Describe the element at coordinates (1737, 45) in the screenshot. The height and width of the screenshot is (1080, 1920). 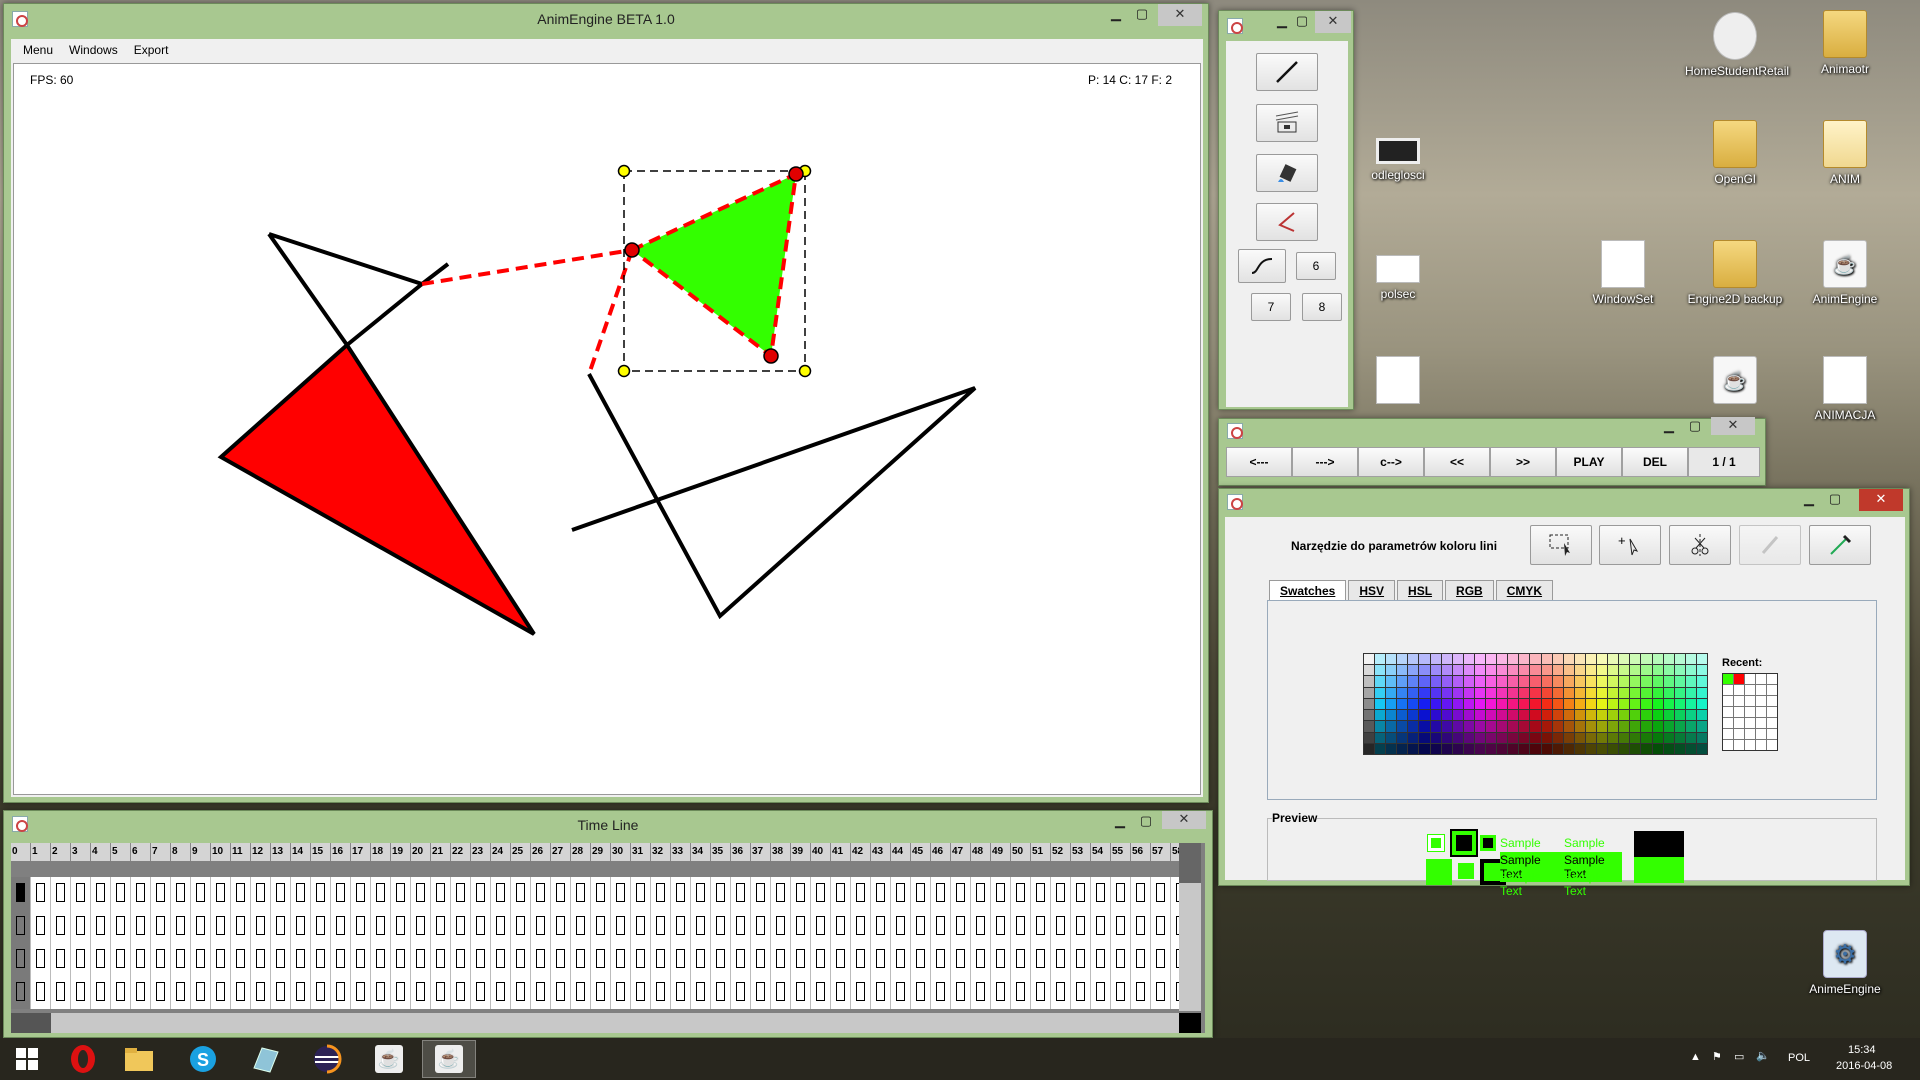
I see `desktop-icon-homestudentretail: HomeStudentRetail` at that location.